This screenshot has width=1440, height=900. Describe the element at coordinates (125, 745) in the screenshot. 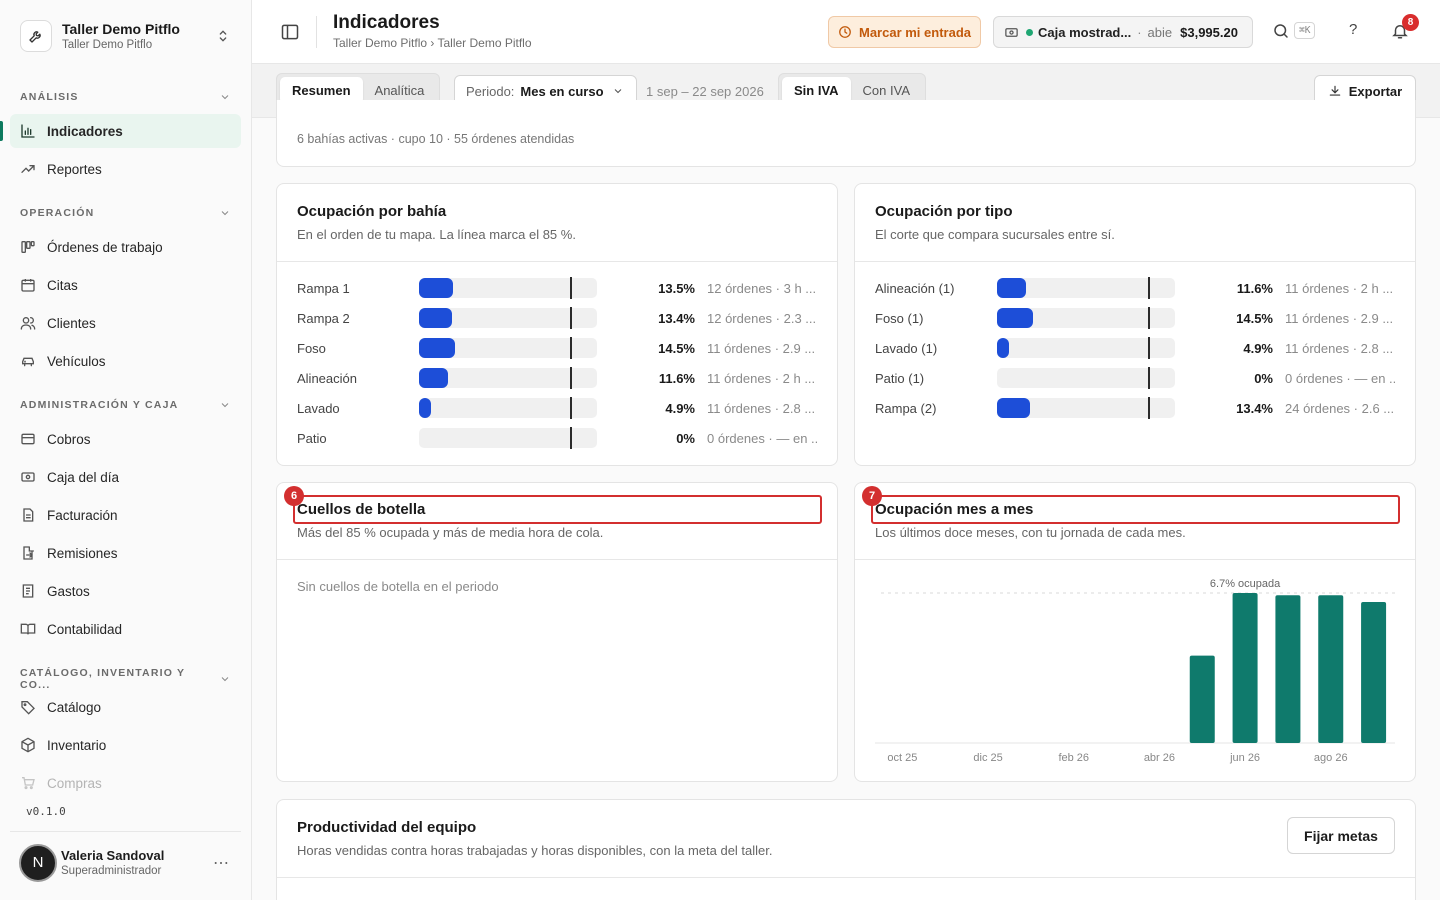

I see `sidebar-item-inventario: Inventario` at that location.